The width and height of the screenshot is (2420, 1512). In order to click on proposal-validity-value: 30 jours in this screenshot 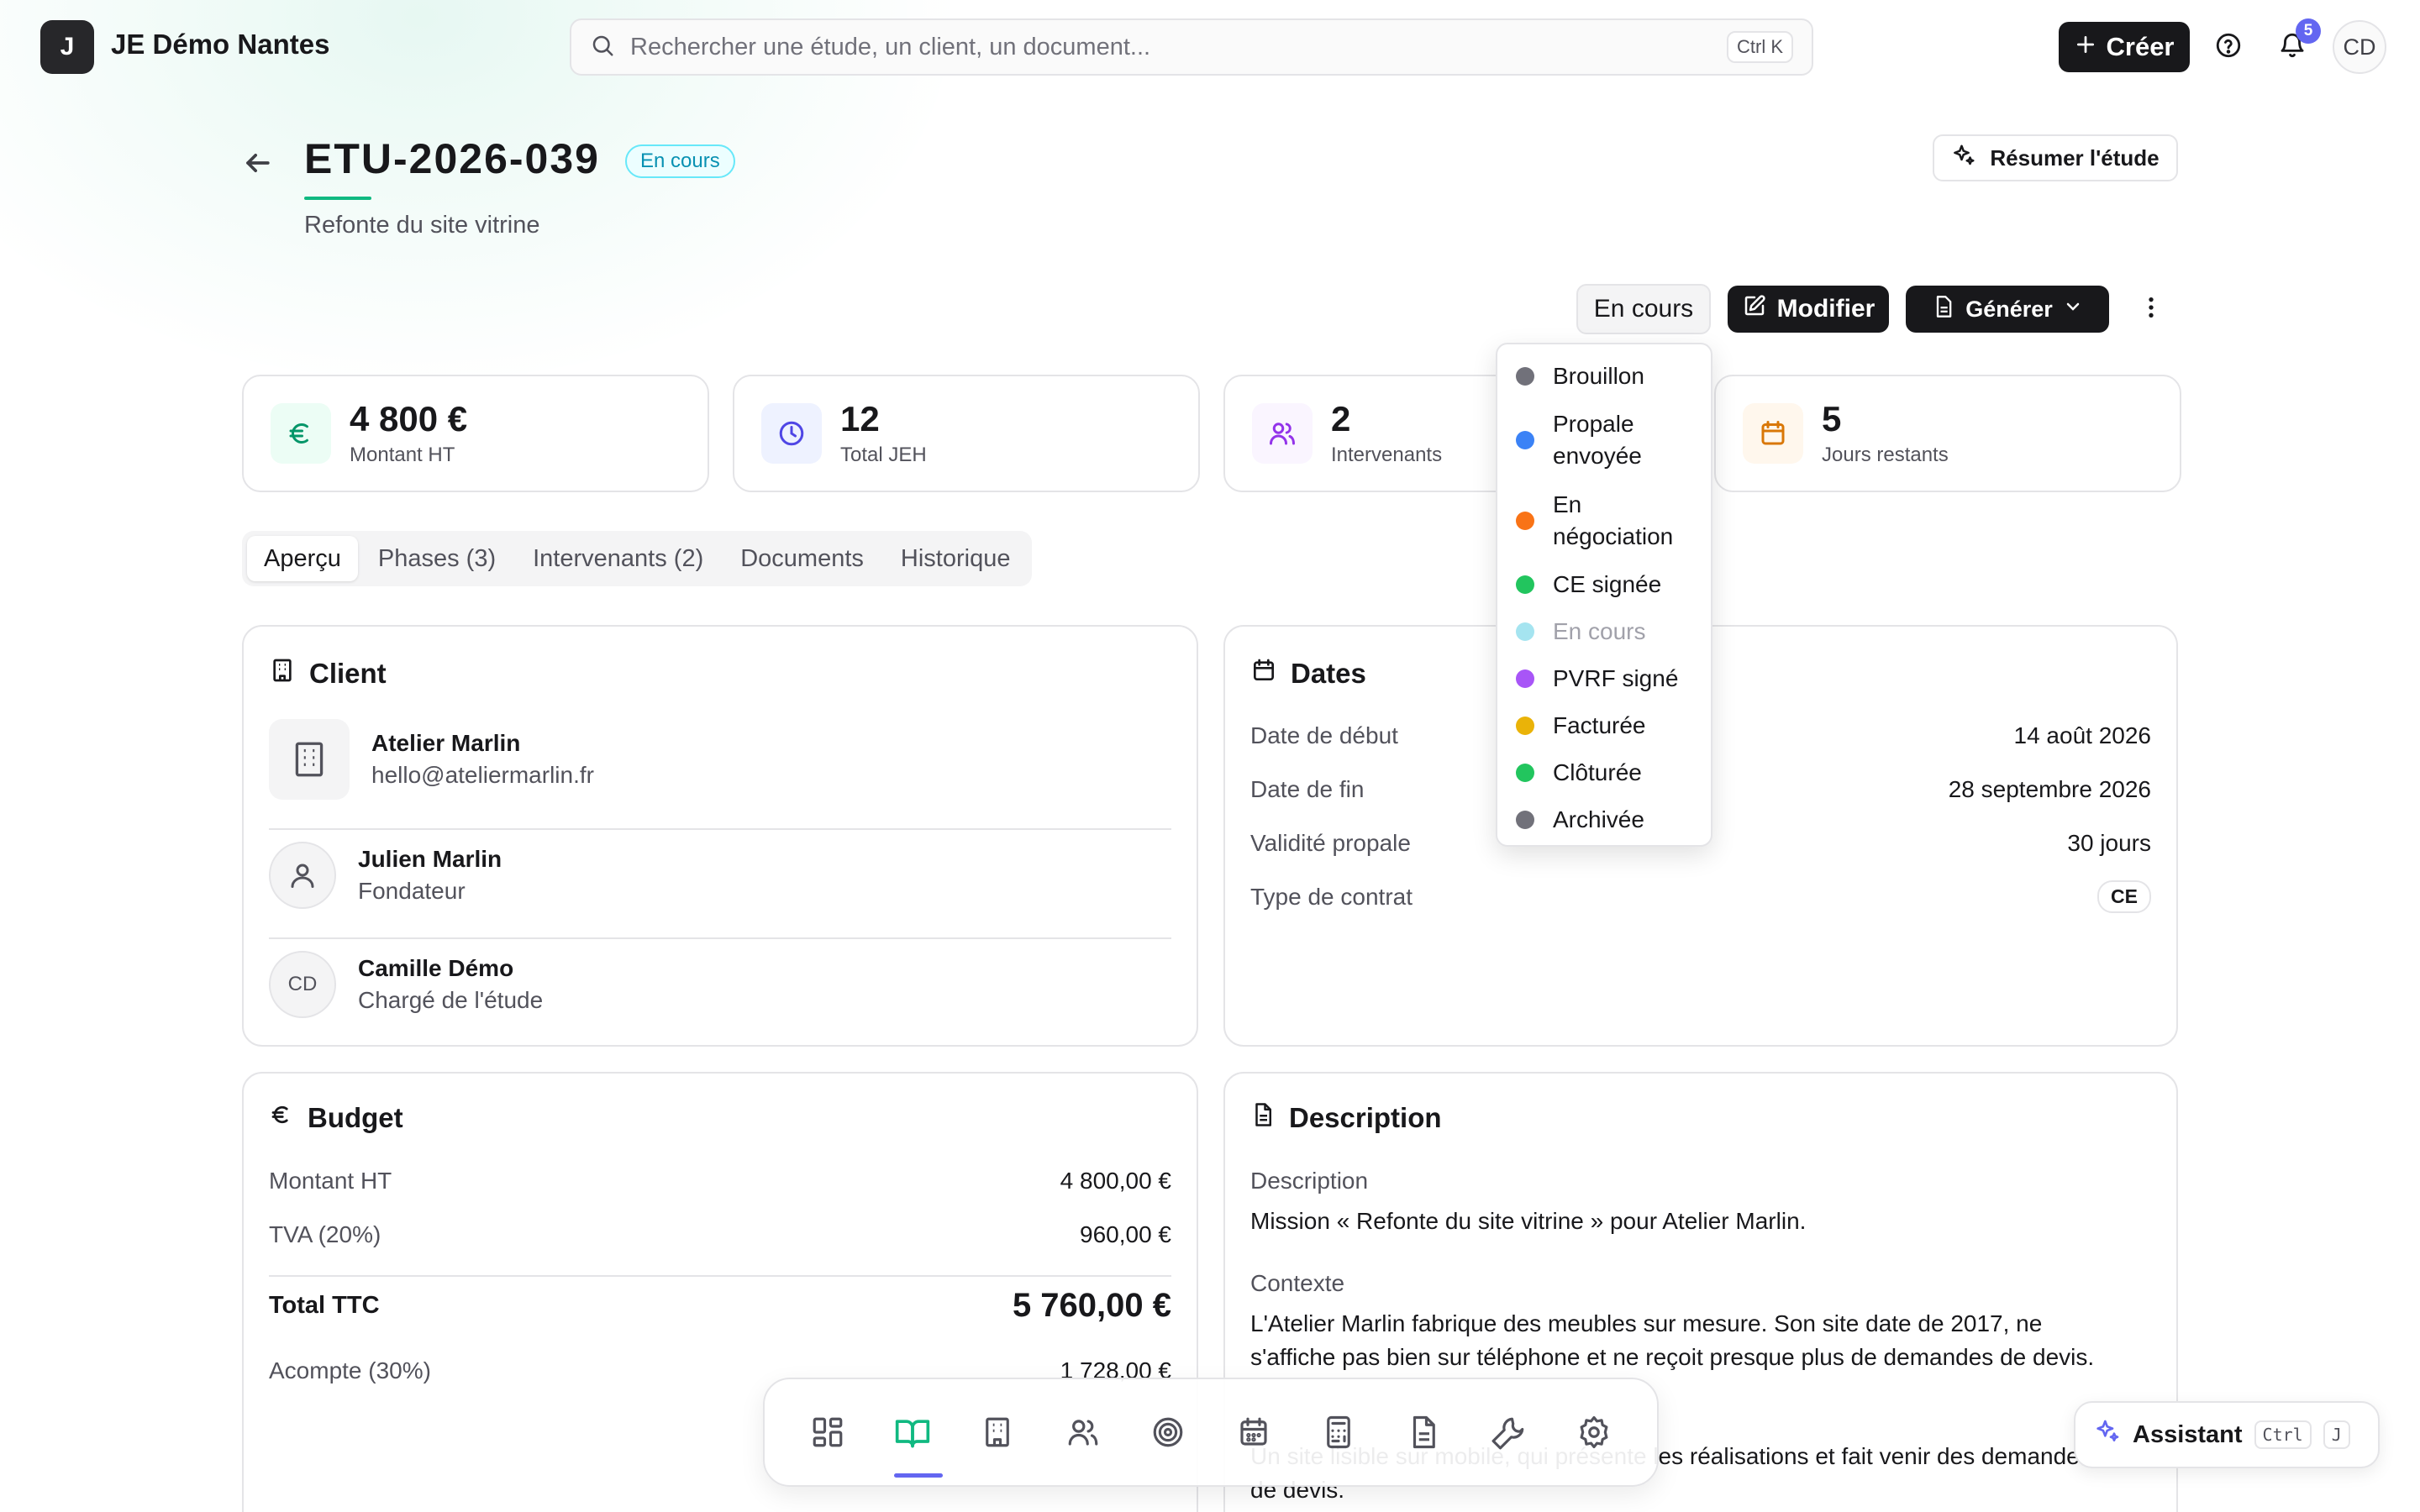, I will do `click(2109, 843)`.